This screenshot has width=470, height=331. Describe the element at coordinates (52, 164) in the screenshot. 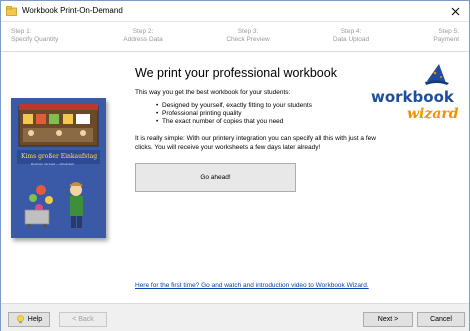

I see `cover-subtitle: Rechnen mit Geld — Arbeitsheft` at that location.